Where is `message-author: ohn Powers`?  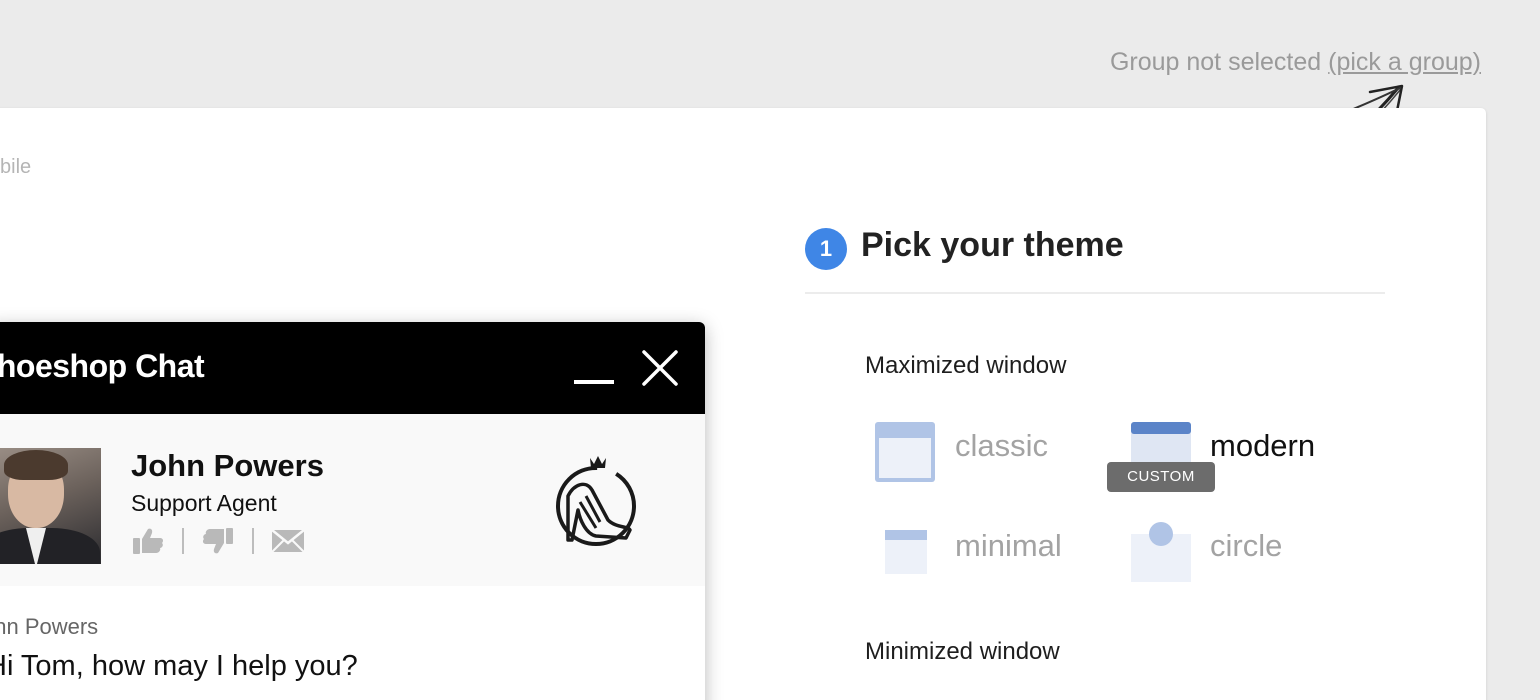
message-author: ohn Powers is located at coordinates (49, 626).